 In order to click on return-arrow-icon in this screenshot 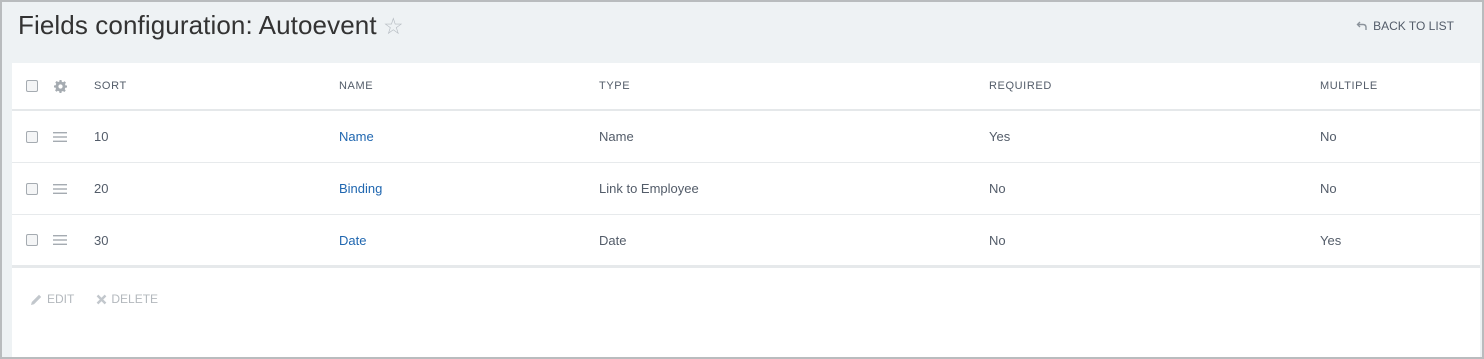, I will do `click(1361, 25)`.